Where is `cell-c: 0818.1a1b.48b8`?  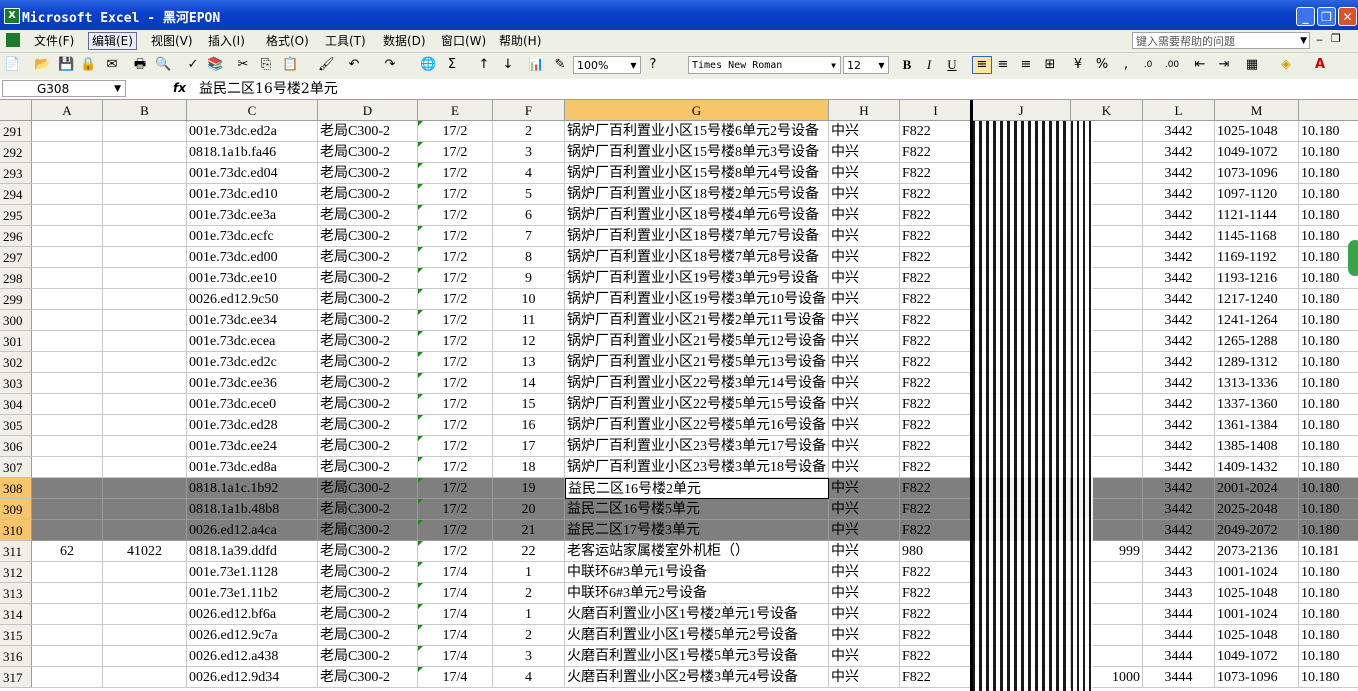 cell-c: 0818.1a1b.48b8 is located at coordinates (252, 509).